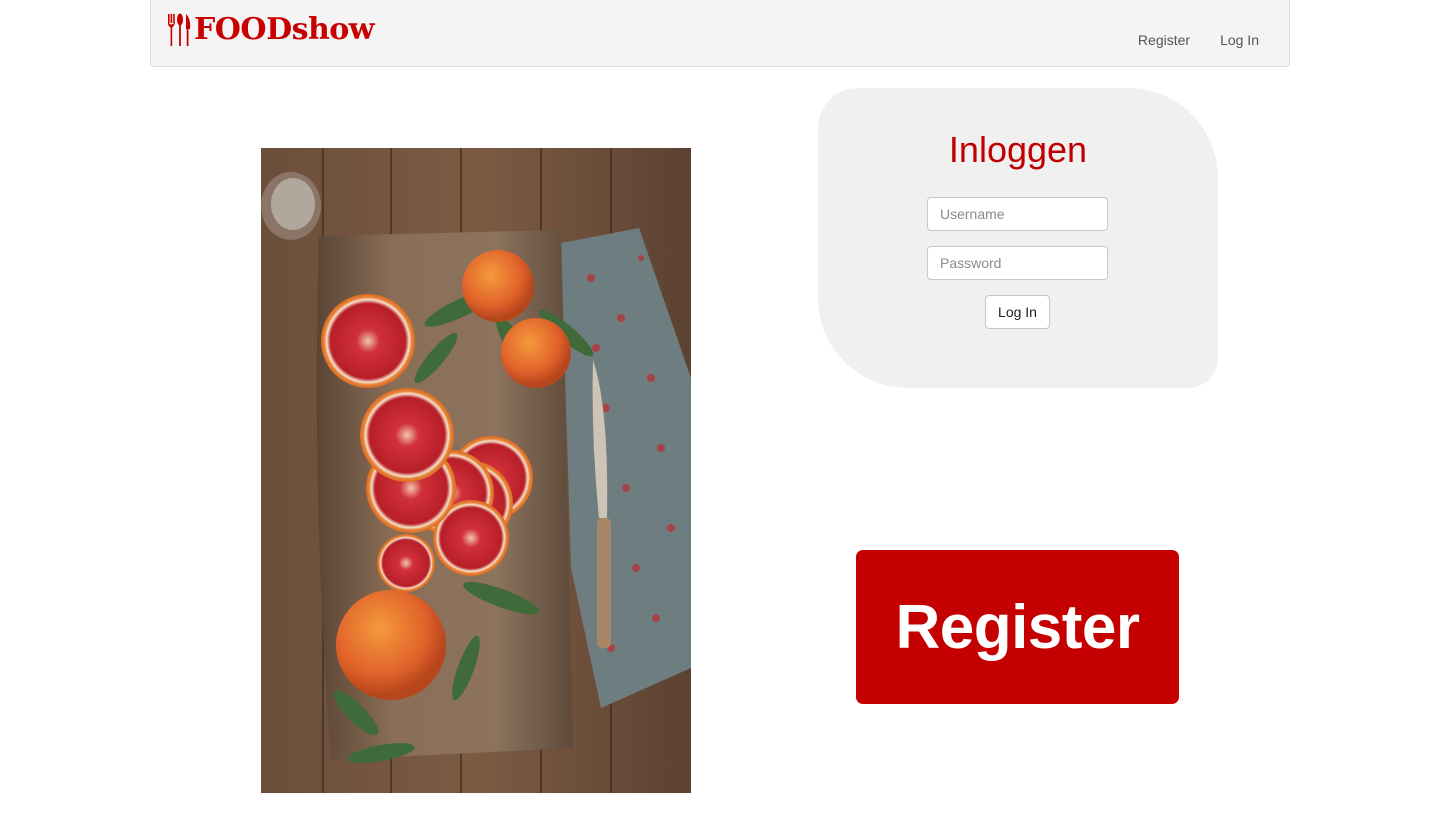 This screenshot has width=1440, height=834. I want to click on cutlery-icon, so click(179, 29).